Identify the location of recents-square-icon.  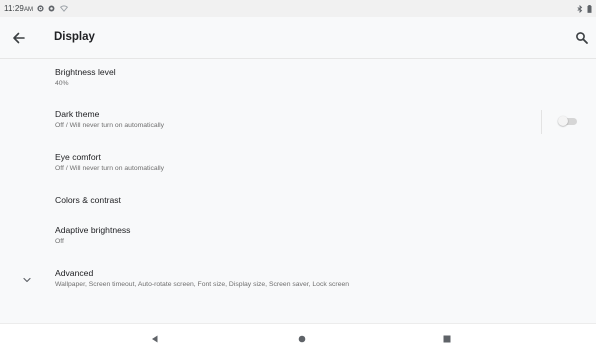
(447, 339).